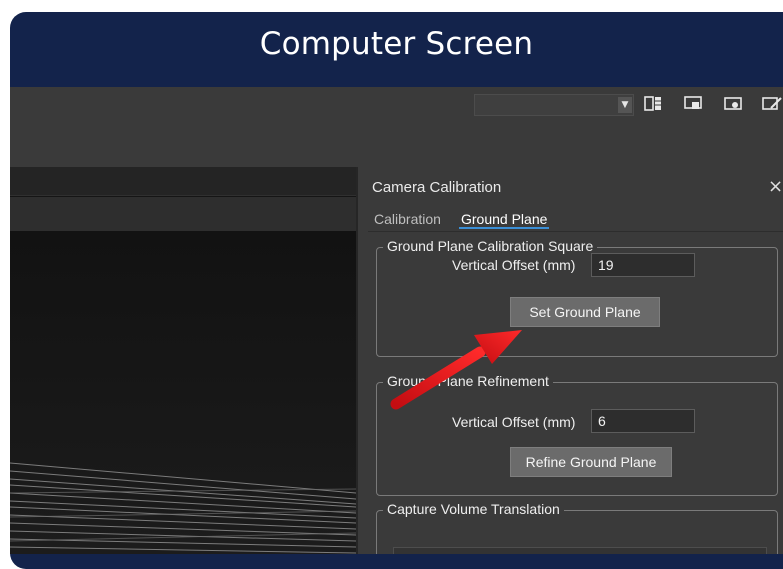  Describe the element at coordinates (580, 550) in the screenshot. I see `translation-controls` at that location.